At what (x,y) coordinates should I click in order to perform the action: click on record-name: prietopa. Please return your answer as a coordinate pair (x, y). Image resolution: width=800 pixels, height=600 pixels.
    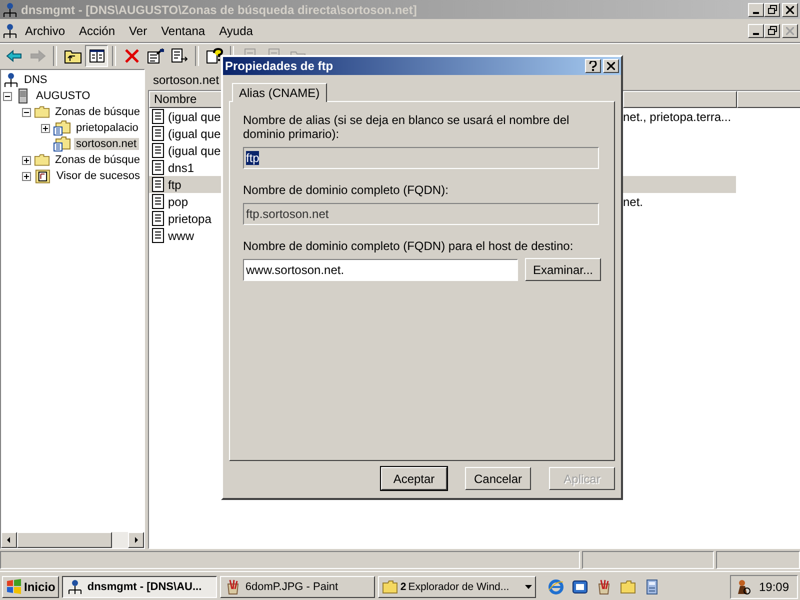
    Looking at the image, I should click on (190, 219).